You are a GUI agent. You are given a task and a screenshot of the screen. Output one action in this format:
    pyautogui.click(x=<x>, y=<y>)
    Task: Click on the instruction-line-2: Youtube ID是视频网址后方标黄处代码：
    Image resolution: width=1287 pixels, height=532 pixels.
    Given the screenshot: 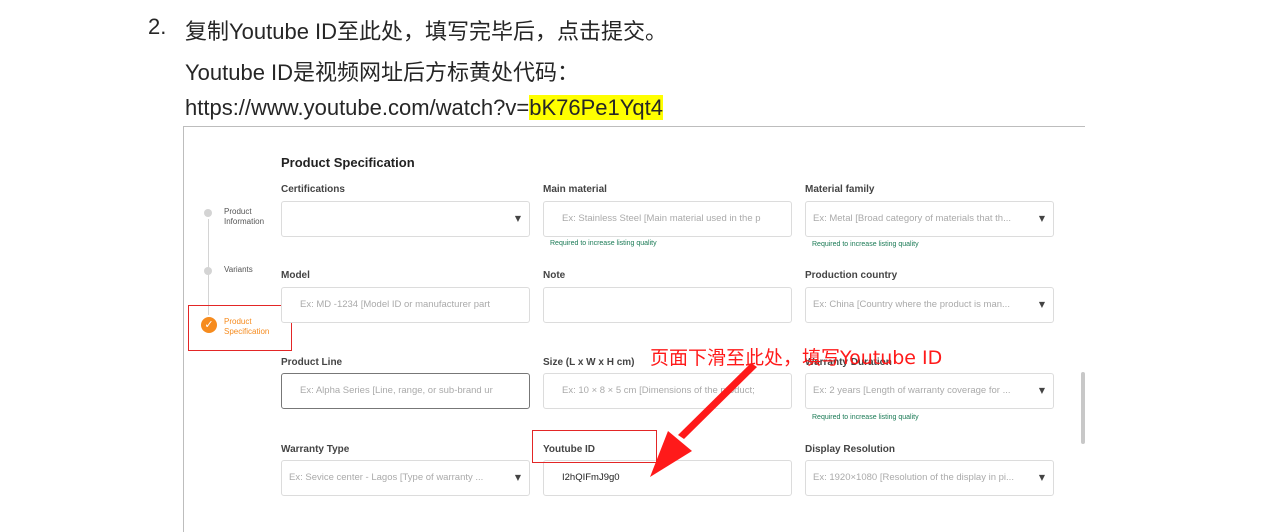 What is the action you would take?
    pyautogui.click(x=382, y=72)
    